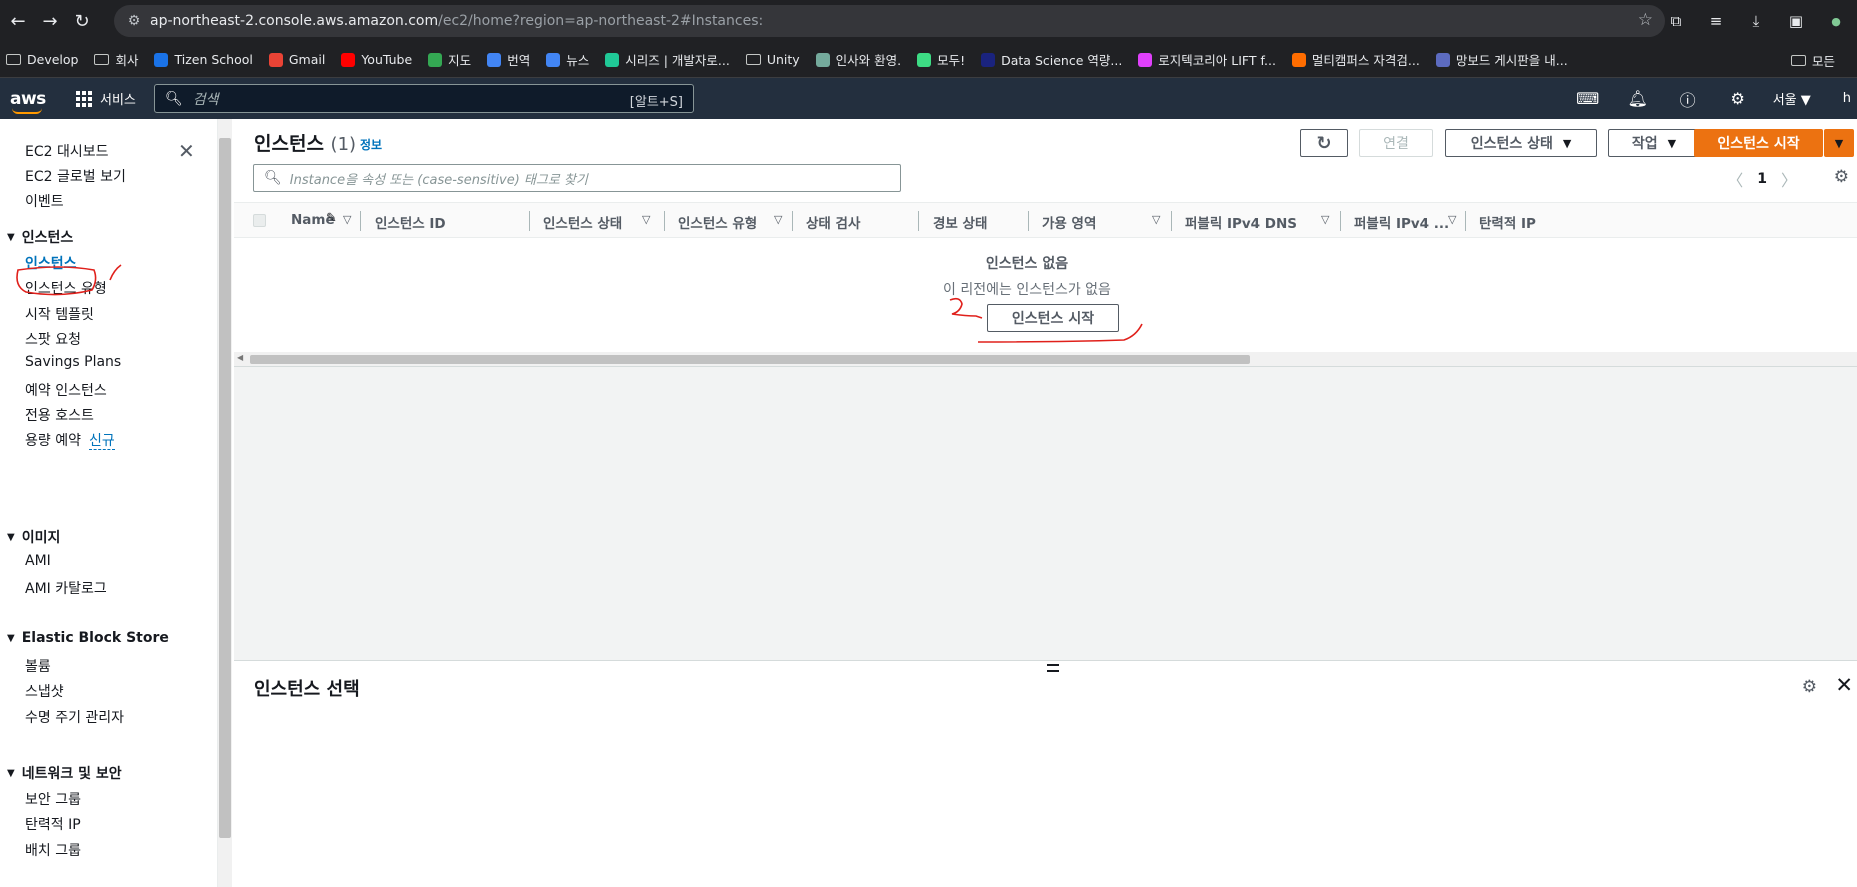  Describe the element at coordinates (941, 59) in the screenshot. I see `bookmark-item: 모두!` at that location.